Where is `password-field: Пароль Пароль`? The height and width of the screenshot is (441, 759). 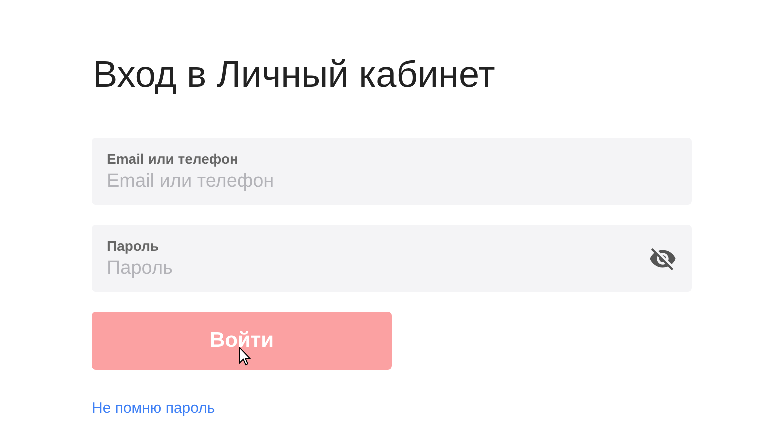 password-field: Пароль Пароль is located at coordinates (392, 258).